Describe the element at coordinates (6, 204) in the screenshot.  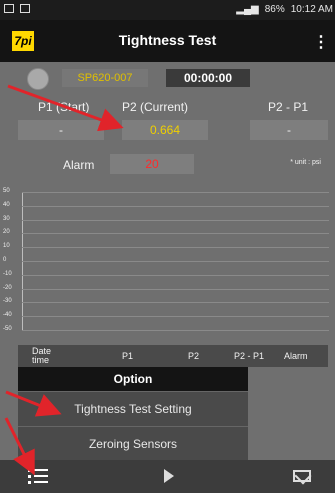
I see `chart-y-tick: 40` at that location.